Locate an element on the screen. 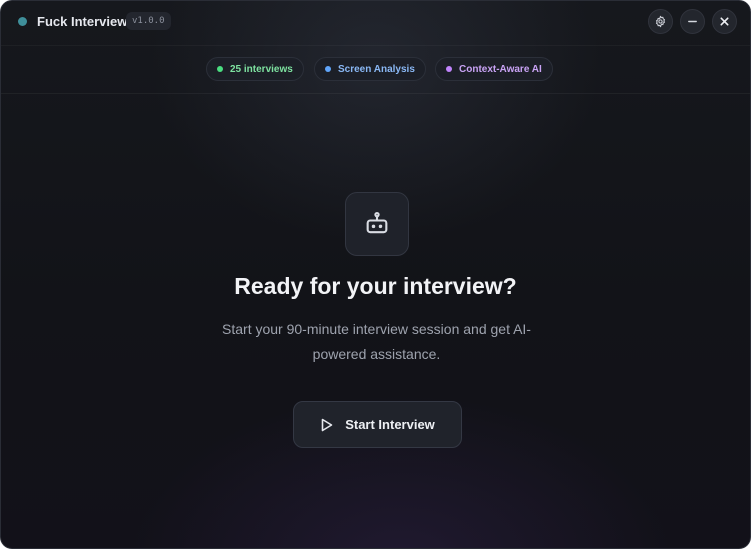  gear-icon is located at coordinates (660, 21).